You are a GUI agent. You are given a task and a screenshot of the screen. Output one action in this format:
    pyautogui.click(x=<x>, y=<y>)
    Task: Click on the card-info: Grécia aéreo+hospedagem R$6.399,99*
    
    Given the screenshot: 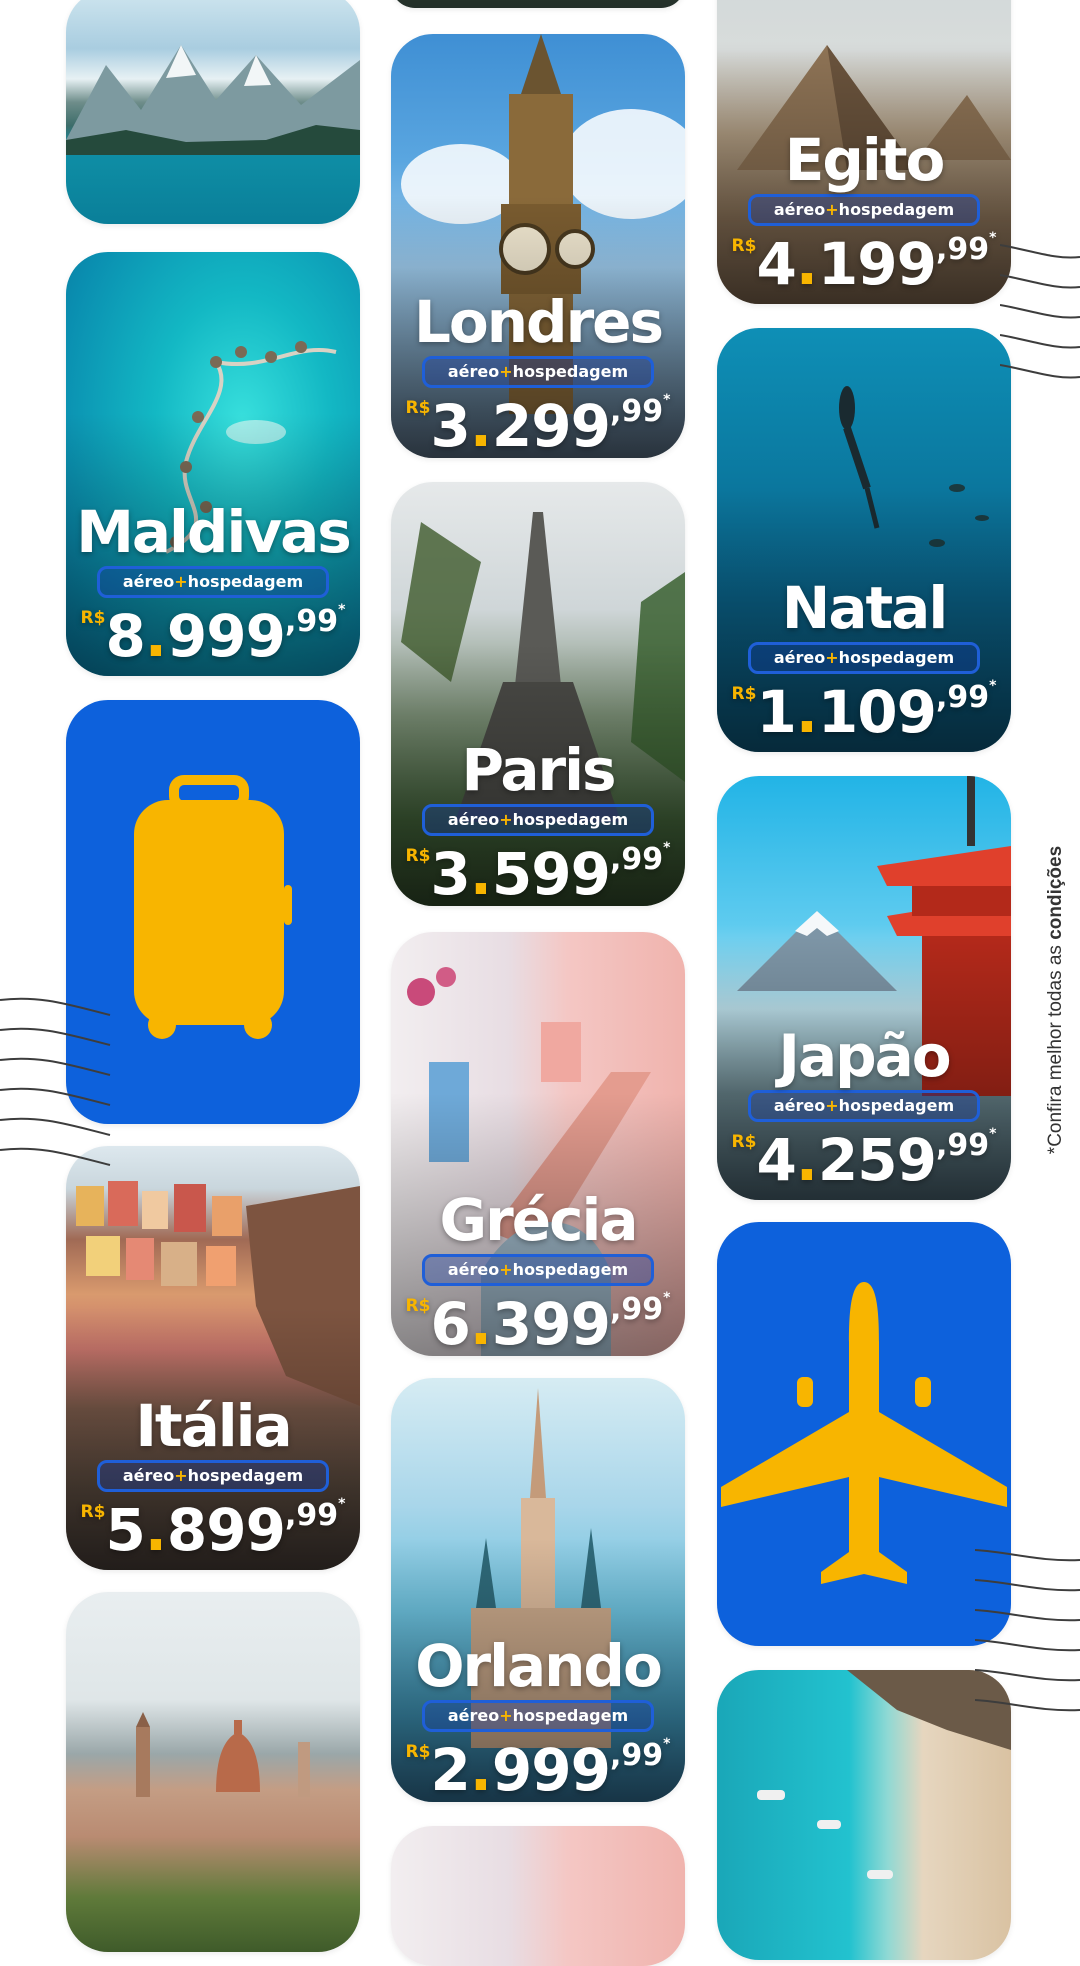 What is the action you would take?
    pyautogui.click(x=538, y=1273)
    